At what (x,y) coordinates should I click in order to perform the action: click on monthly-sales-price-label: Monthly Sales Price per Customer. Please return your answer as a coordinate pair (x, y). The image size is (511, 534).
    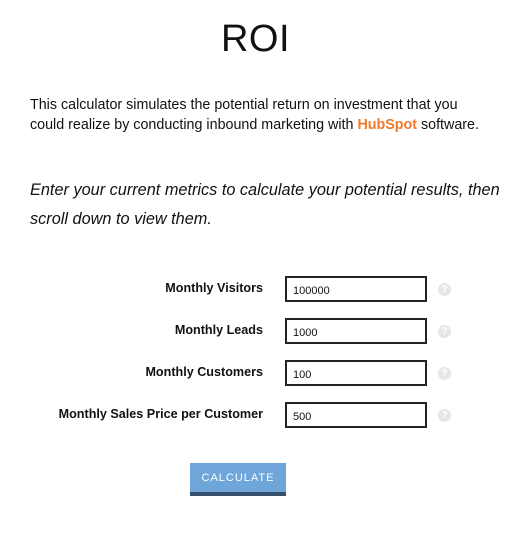
    Looking at the image, I should click on (160, 414).